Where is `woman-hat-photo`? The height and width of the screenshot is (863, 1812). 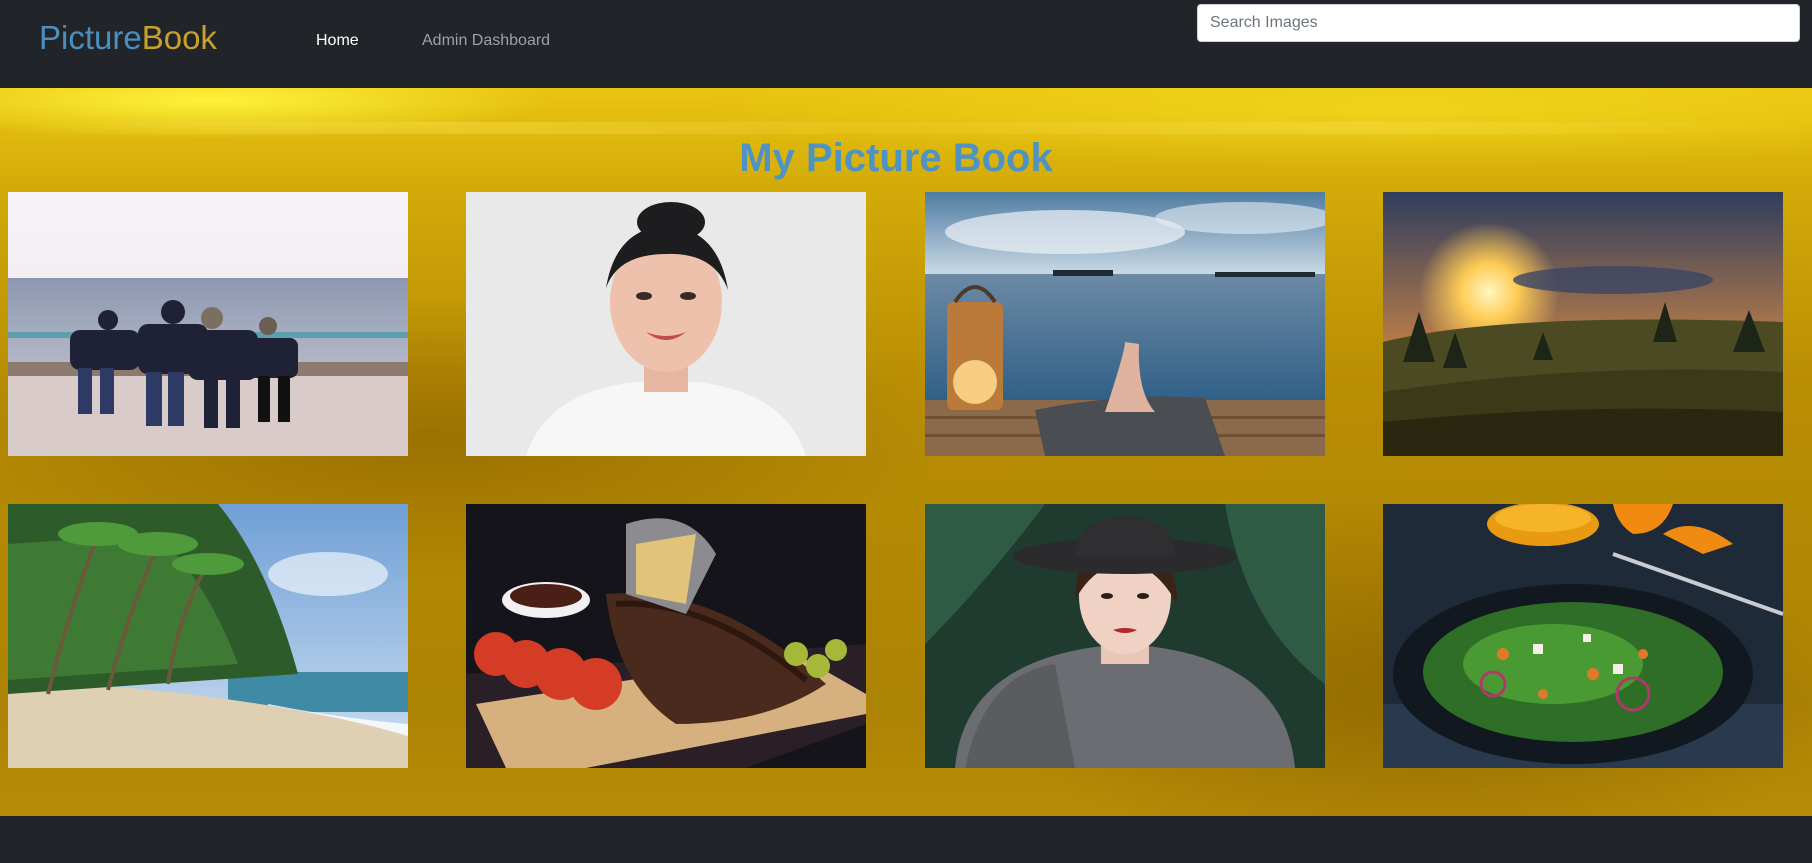 woman-hat-photo is located at coordinates (1125, 636).